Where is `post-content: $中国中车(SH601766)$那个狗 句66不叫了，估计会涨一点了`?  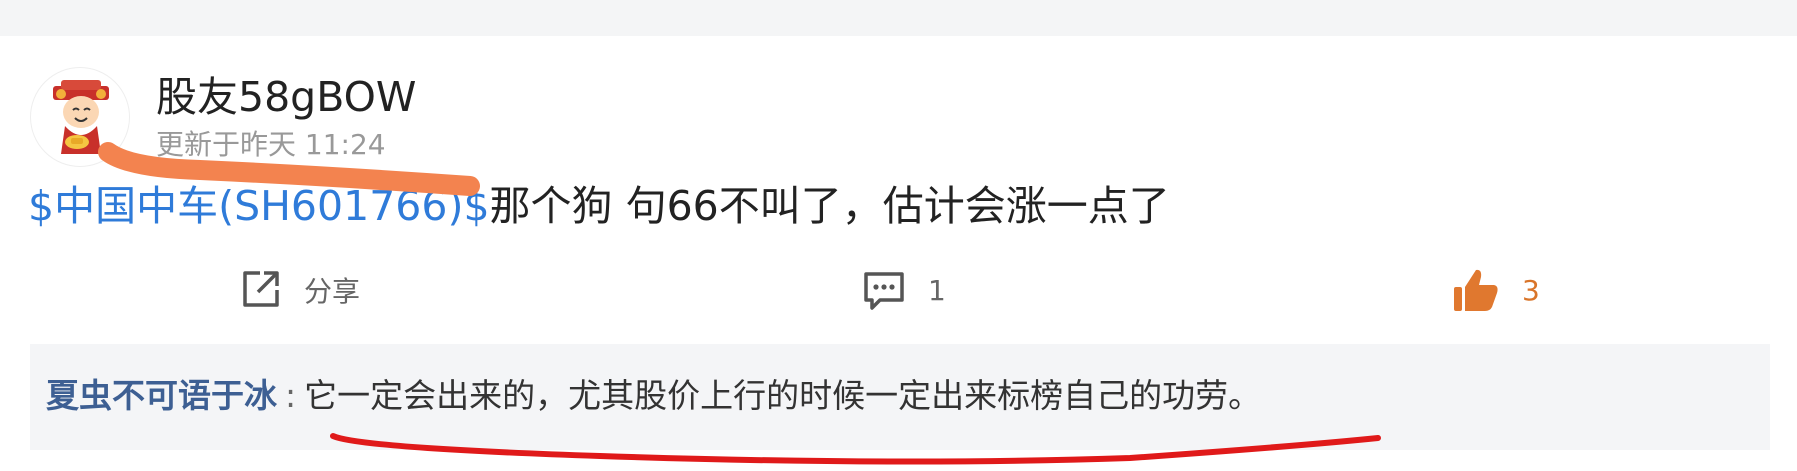 post-content: $中国中车(SH601766)$那个狗 句66不叫了，估计会涨一点了 is located at coordinates (898, 206).